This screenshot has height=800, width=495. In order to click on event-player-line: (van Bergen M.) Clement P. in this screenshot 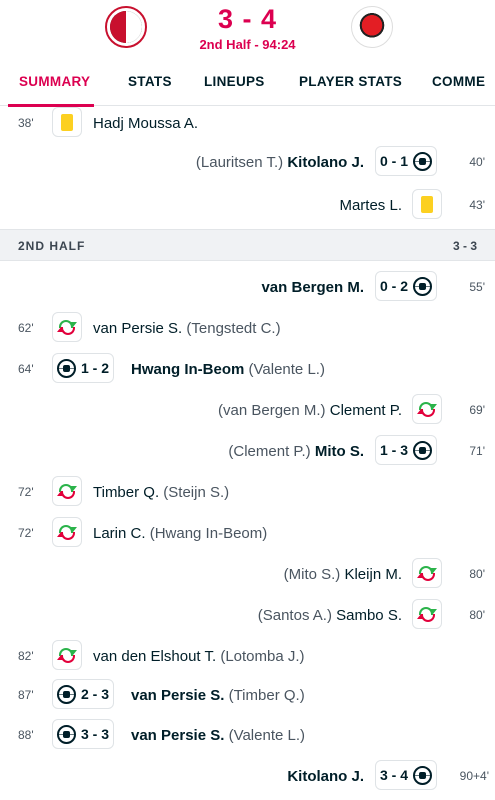, I will do `click(310, 410)`.